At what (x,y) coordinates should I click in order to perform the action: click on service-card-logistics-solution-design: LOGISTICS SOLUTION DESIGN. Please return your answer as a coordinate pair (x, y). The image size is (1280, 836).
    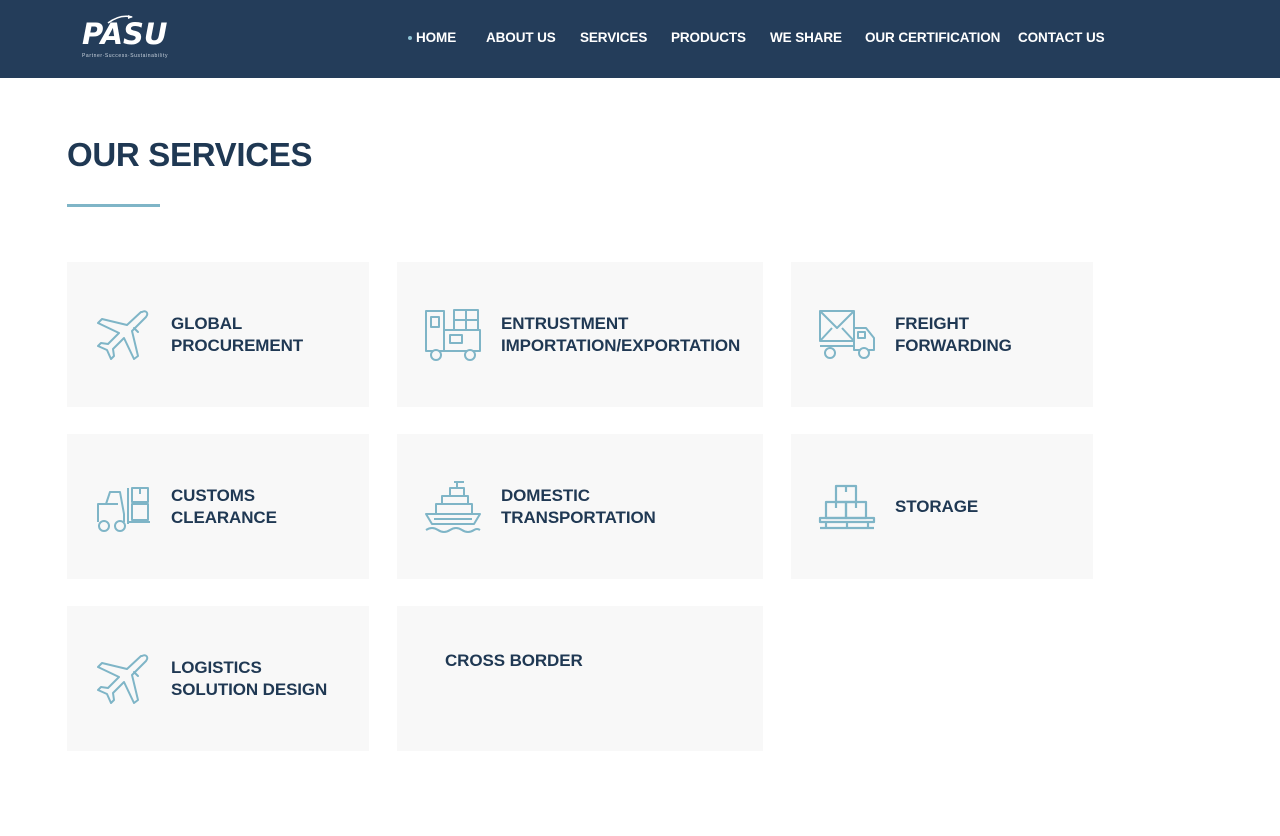
    Looking at the image, I should click on (218, 678).